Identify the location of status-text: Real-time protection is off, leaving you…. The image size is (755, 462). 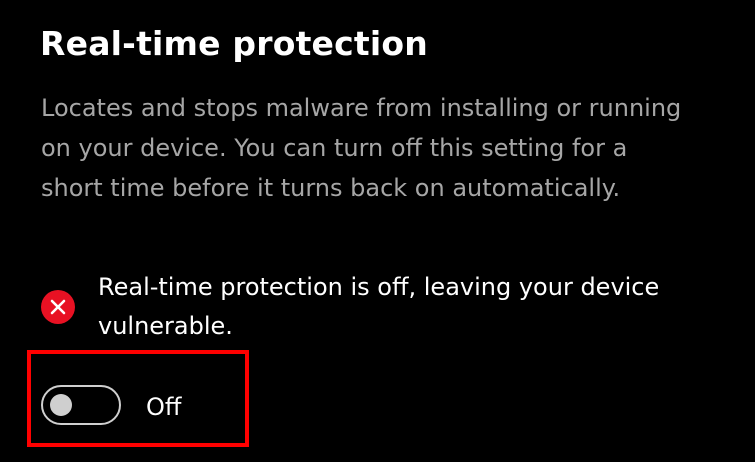
(379, 306).